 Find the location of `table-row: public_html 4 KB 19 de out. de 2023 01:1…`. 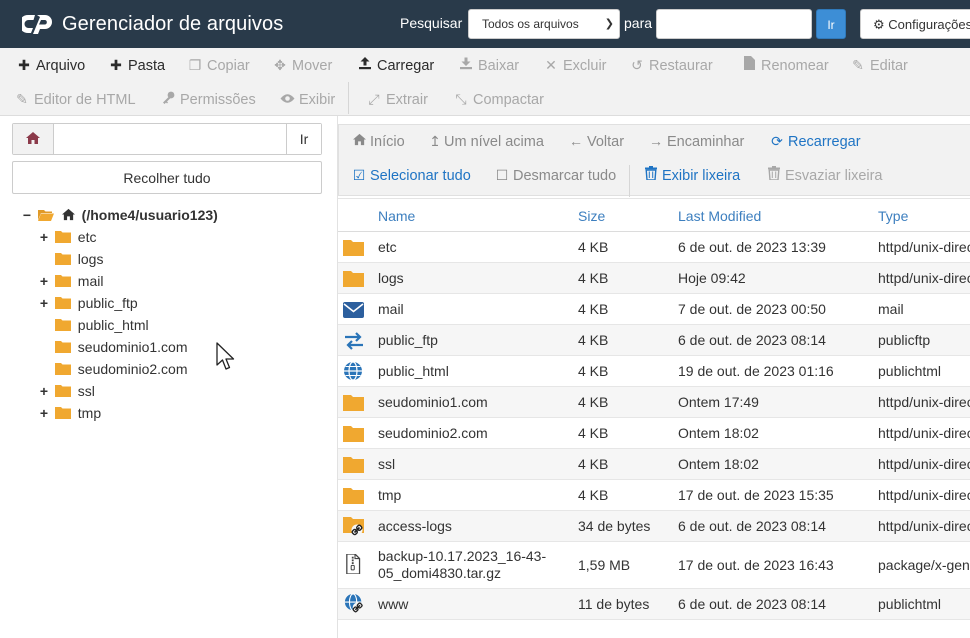

table-row: public_html 4 KB 19 de out. de 2023 01:1… is located at coordinates (654, 371).